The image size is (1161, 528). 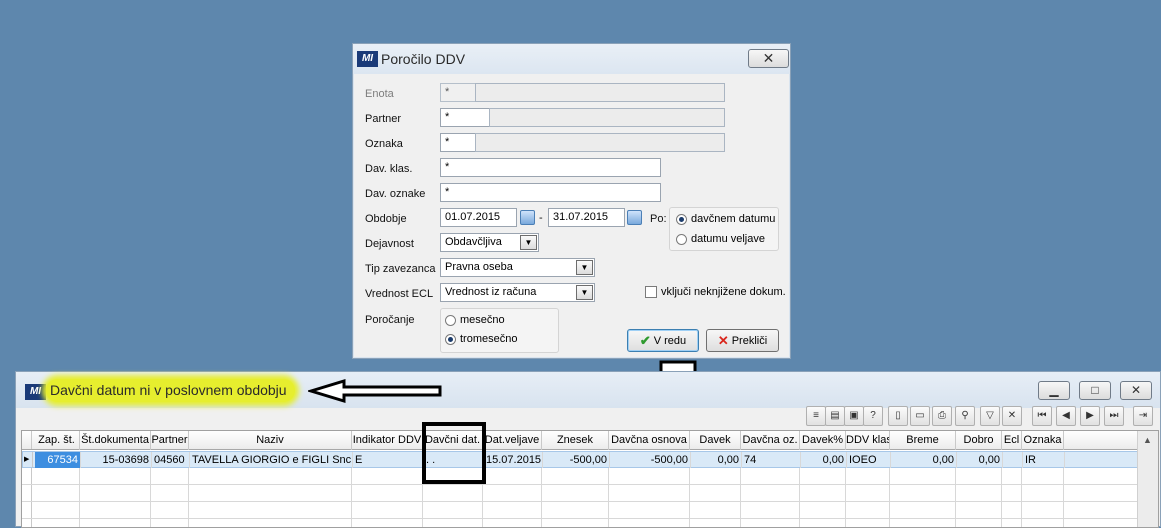 I want to click on print-icon: ⎙, so click(x=942, y=416).